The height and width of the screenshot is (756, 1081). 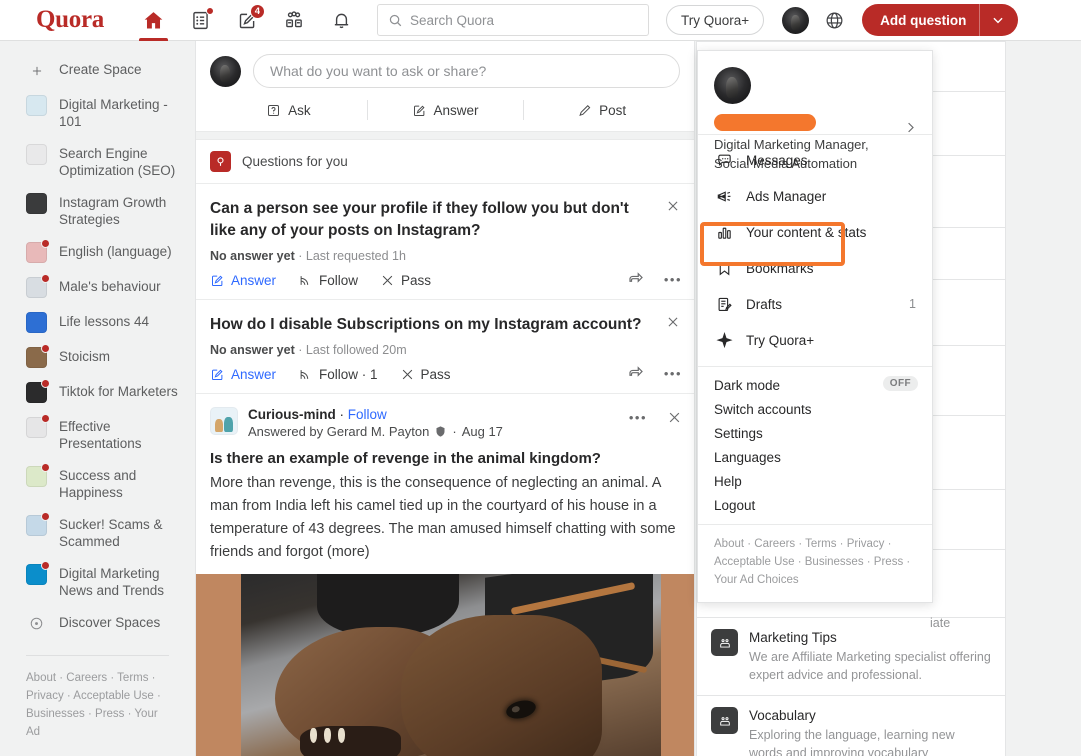 I want to click on composer-answer-label: Answer, so click(x=456, y=110).